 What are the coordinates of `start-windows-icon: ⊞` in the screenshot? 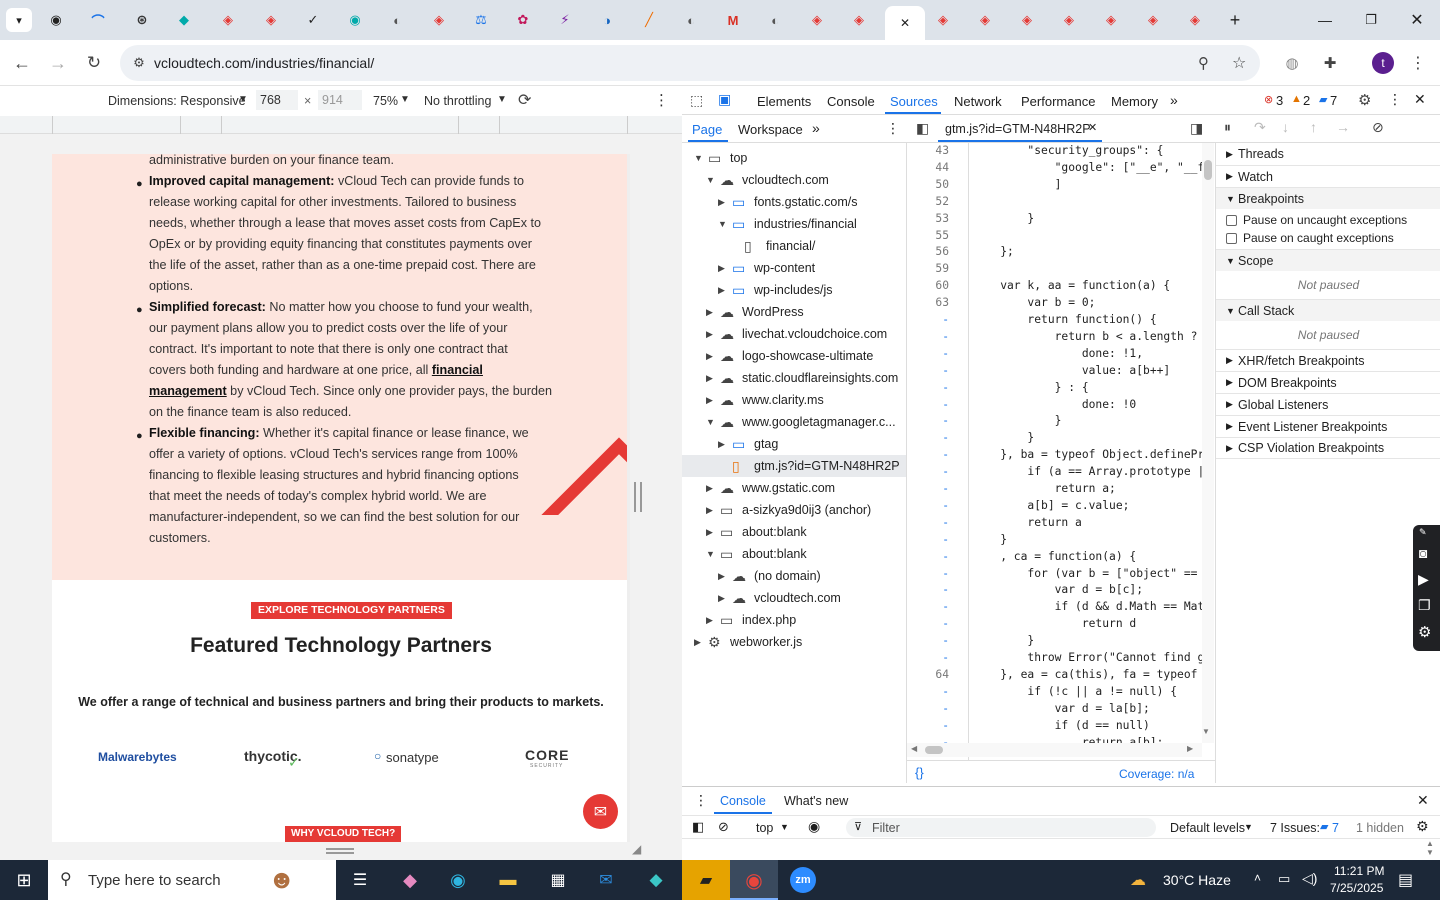 It's located at (24, 880).